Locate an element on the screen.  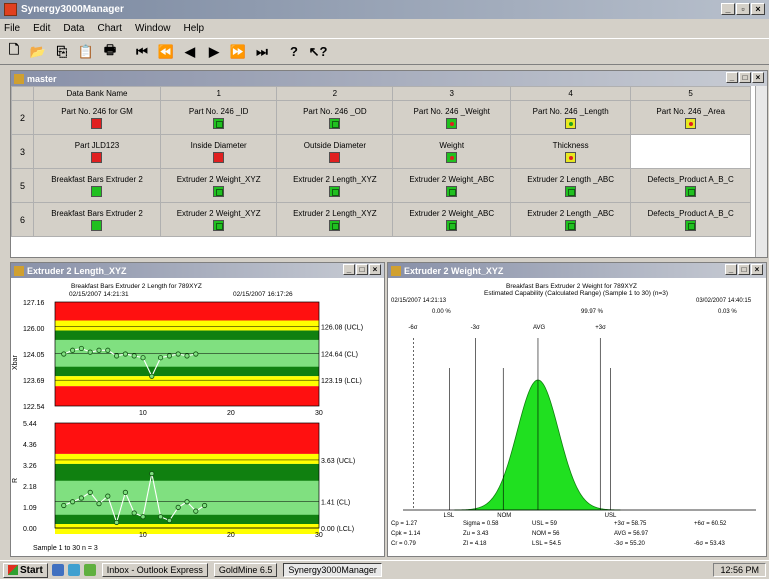
row-number: 3 is located at coordinates (22, 151).